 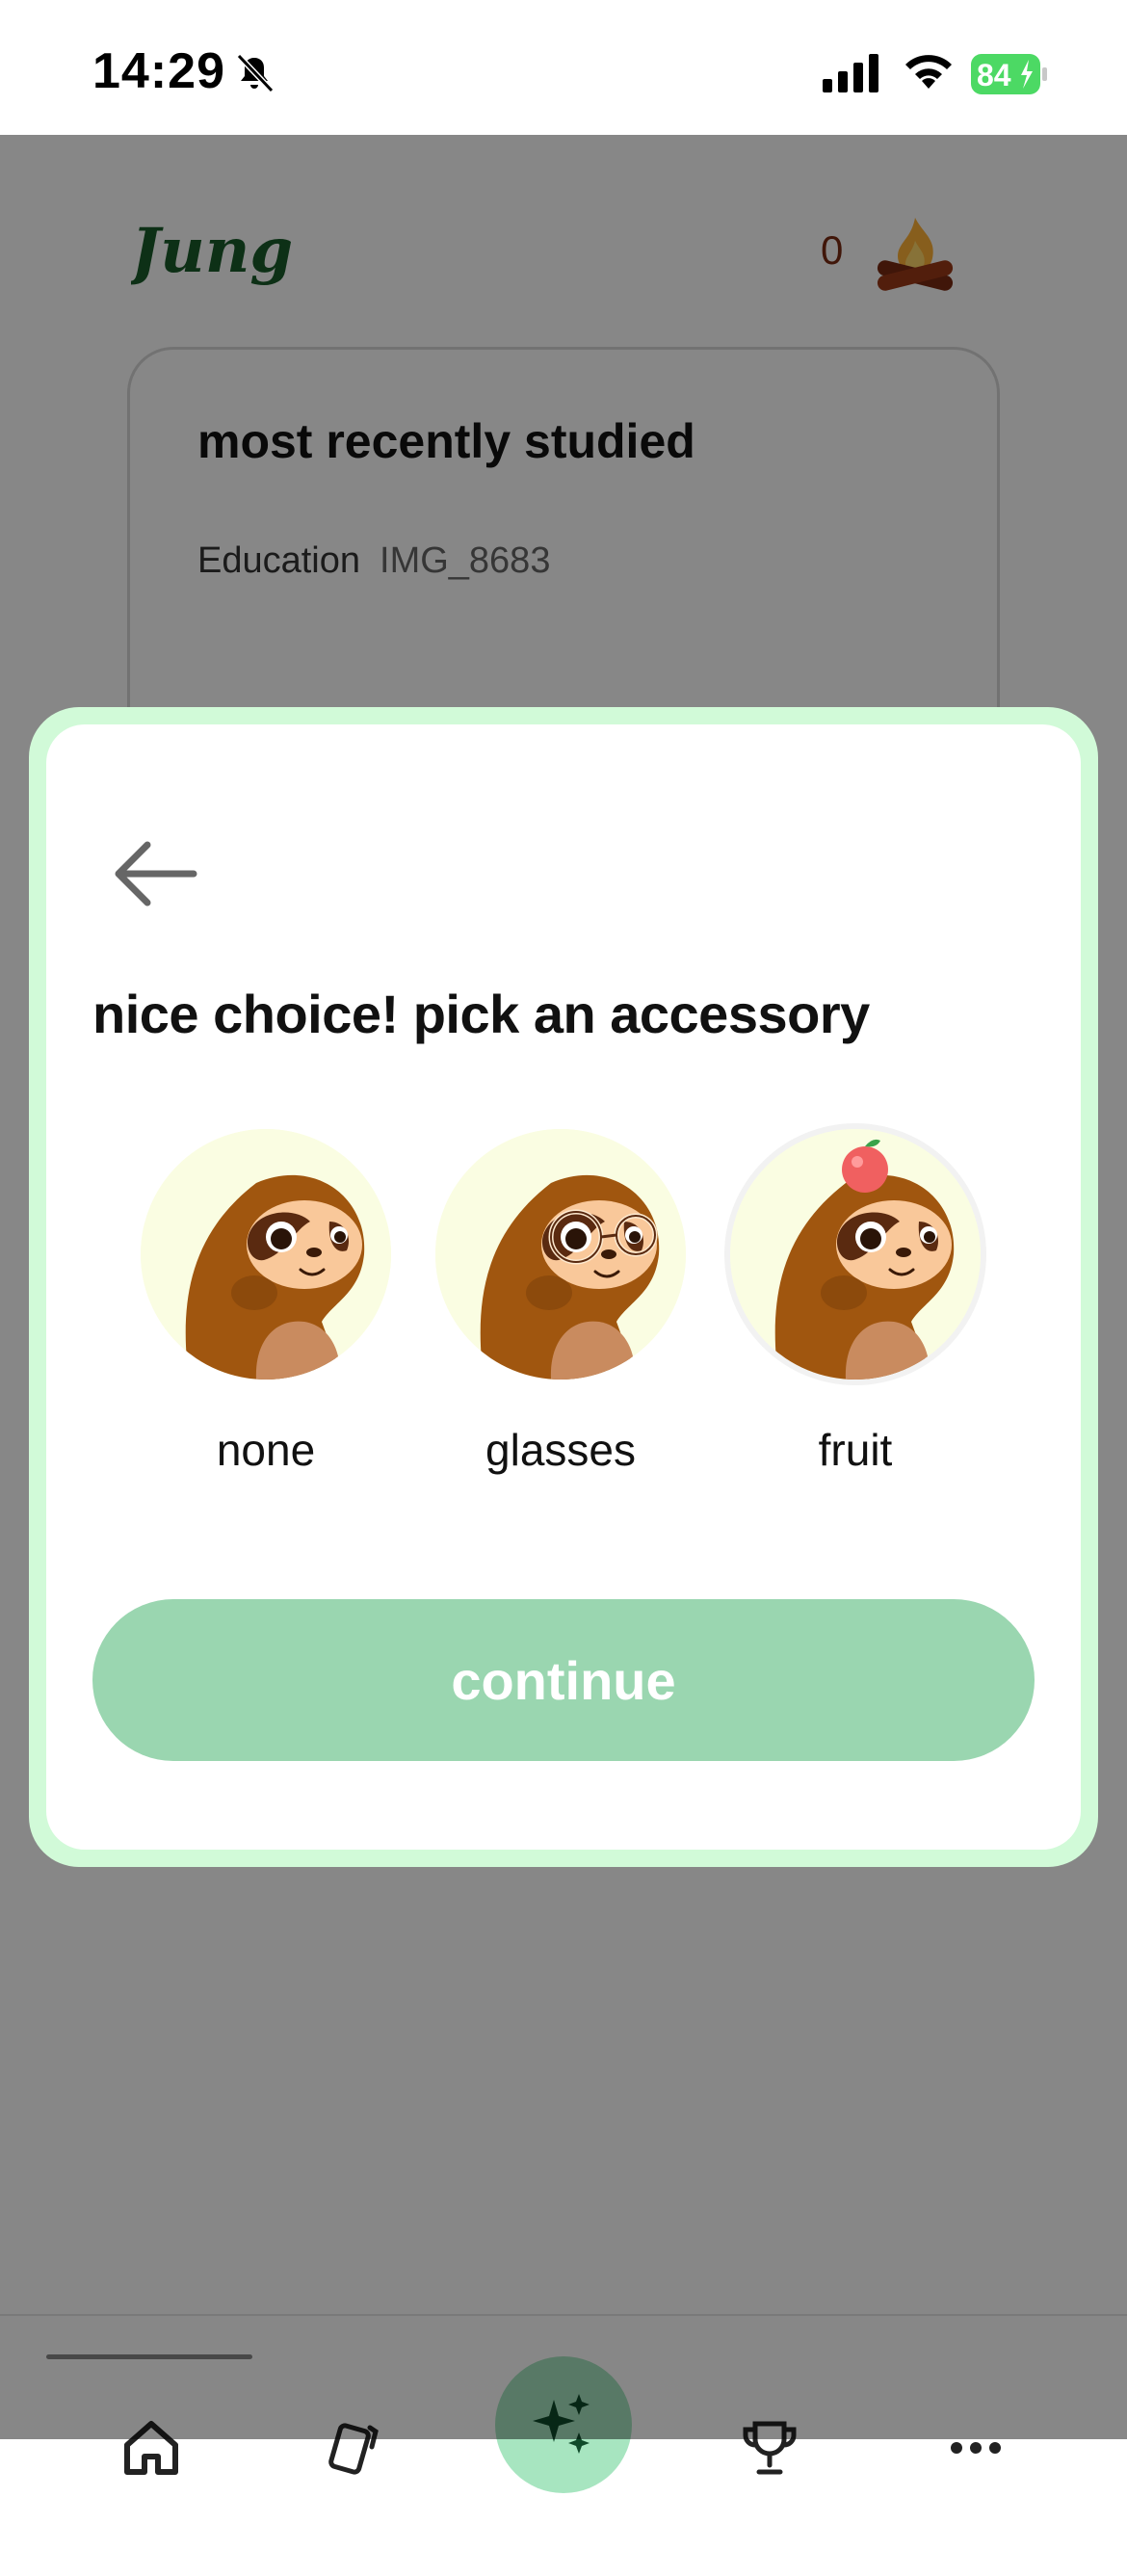 What do you see at coordinates (928, 72) in the screenshot?
I see `wifi-icon` at bounding box center [928, 72].